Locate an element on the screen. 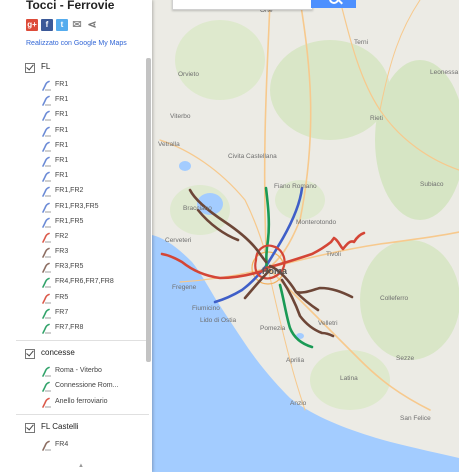 The width and height of the screenshot is (459, 472). legend-item-label: FR1,FR2 is located at coordinates (69, 191).